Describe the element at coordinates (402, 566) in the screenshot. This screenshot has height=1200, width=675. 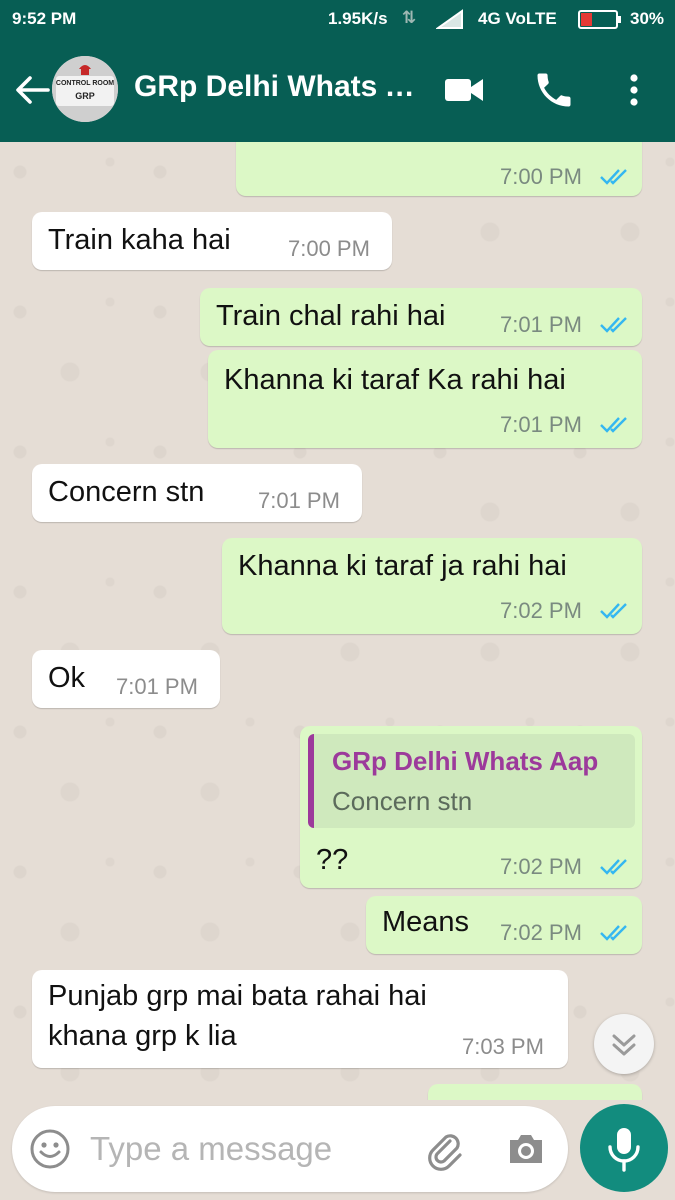
I see `message-text: Khanna ki taraf ja rahi hai` at that location.